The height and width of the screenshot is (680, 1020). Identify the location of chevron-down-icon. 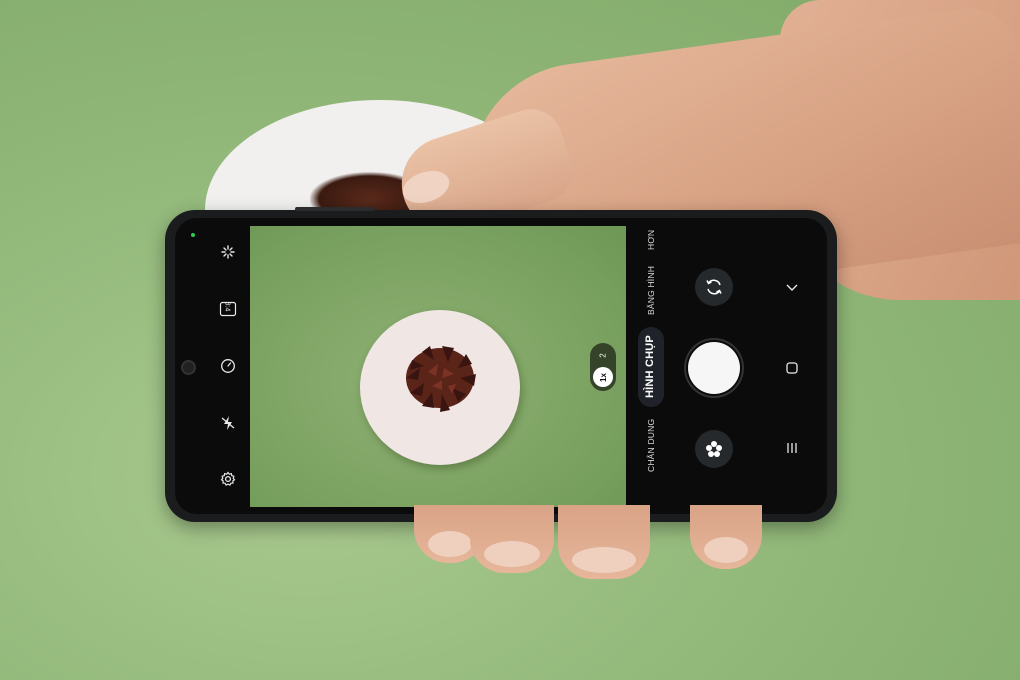
(792, 287).